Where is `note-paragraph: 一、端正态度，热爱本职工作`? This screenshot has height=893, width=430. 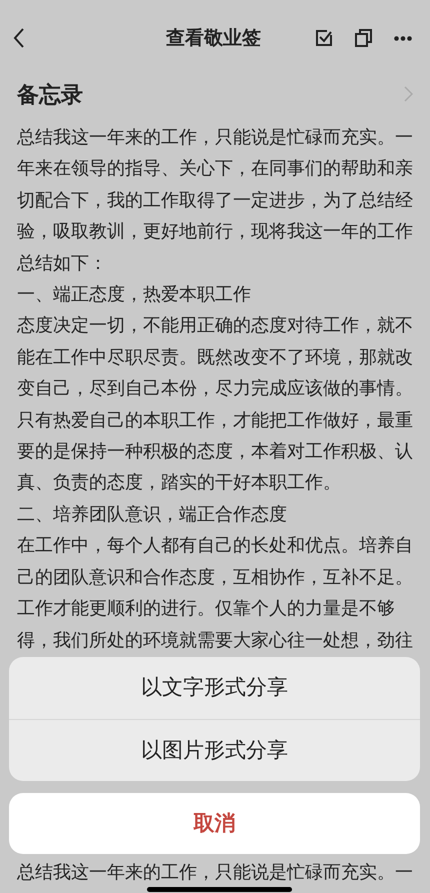 note-paragraph: 一、端正态度，热爱本职工作 is located at coordinates (134, 294).